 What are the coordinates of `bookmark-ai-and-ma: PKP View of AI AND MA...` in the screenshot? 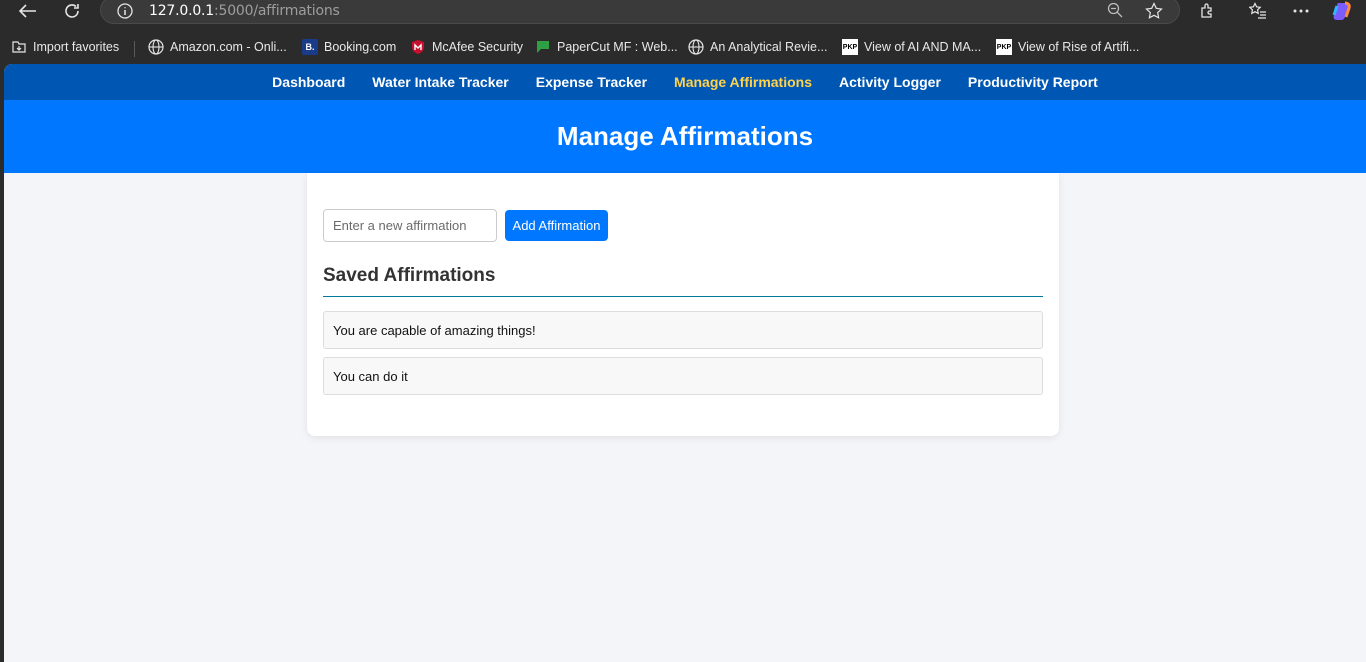 It's located at (911, 47).